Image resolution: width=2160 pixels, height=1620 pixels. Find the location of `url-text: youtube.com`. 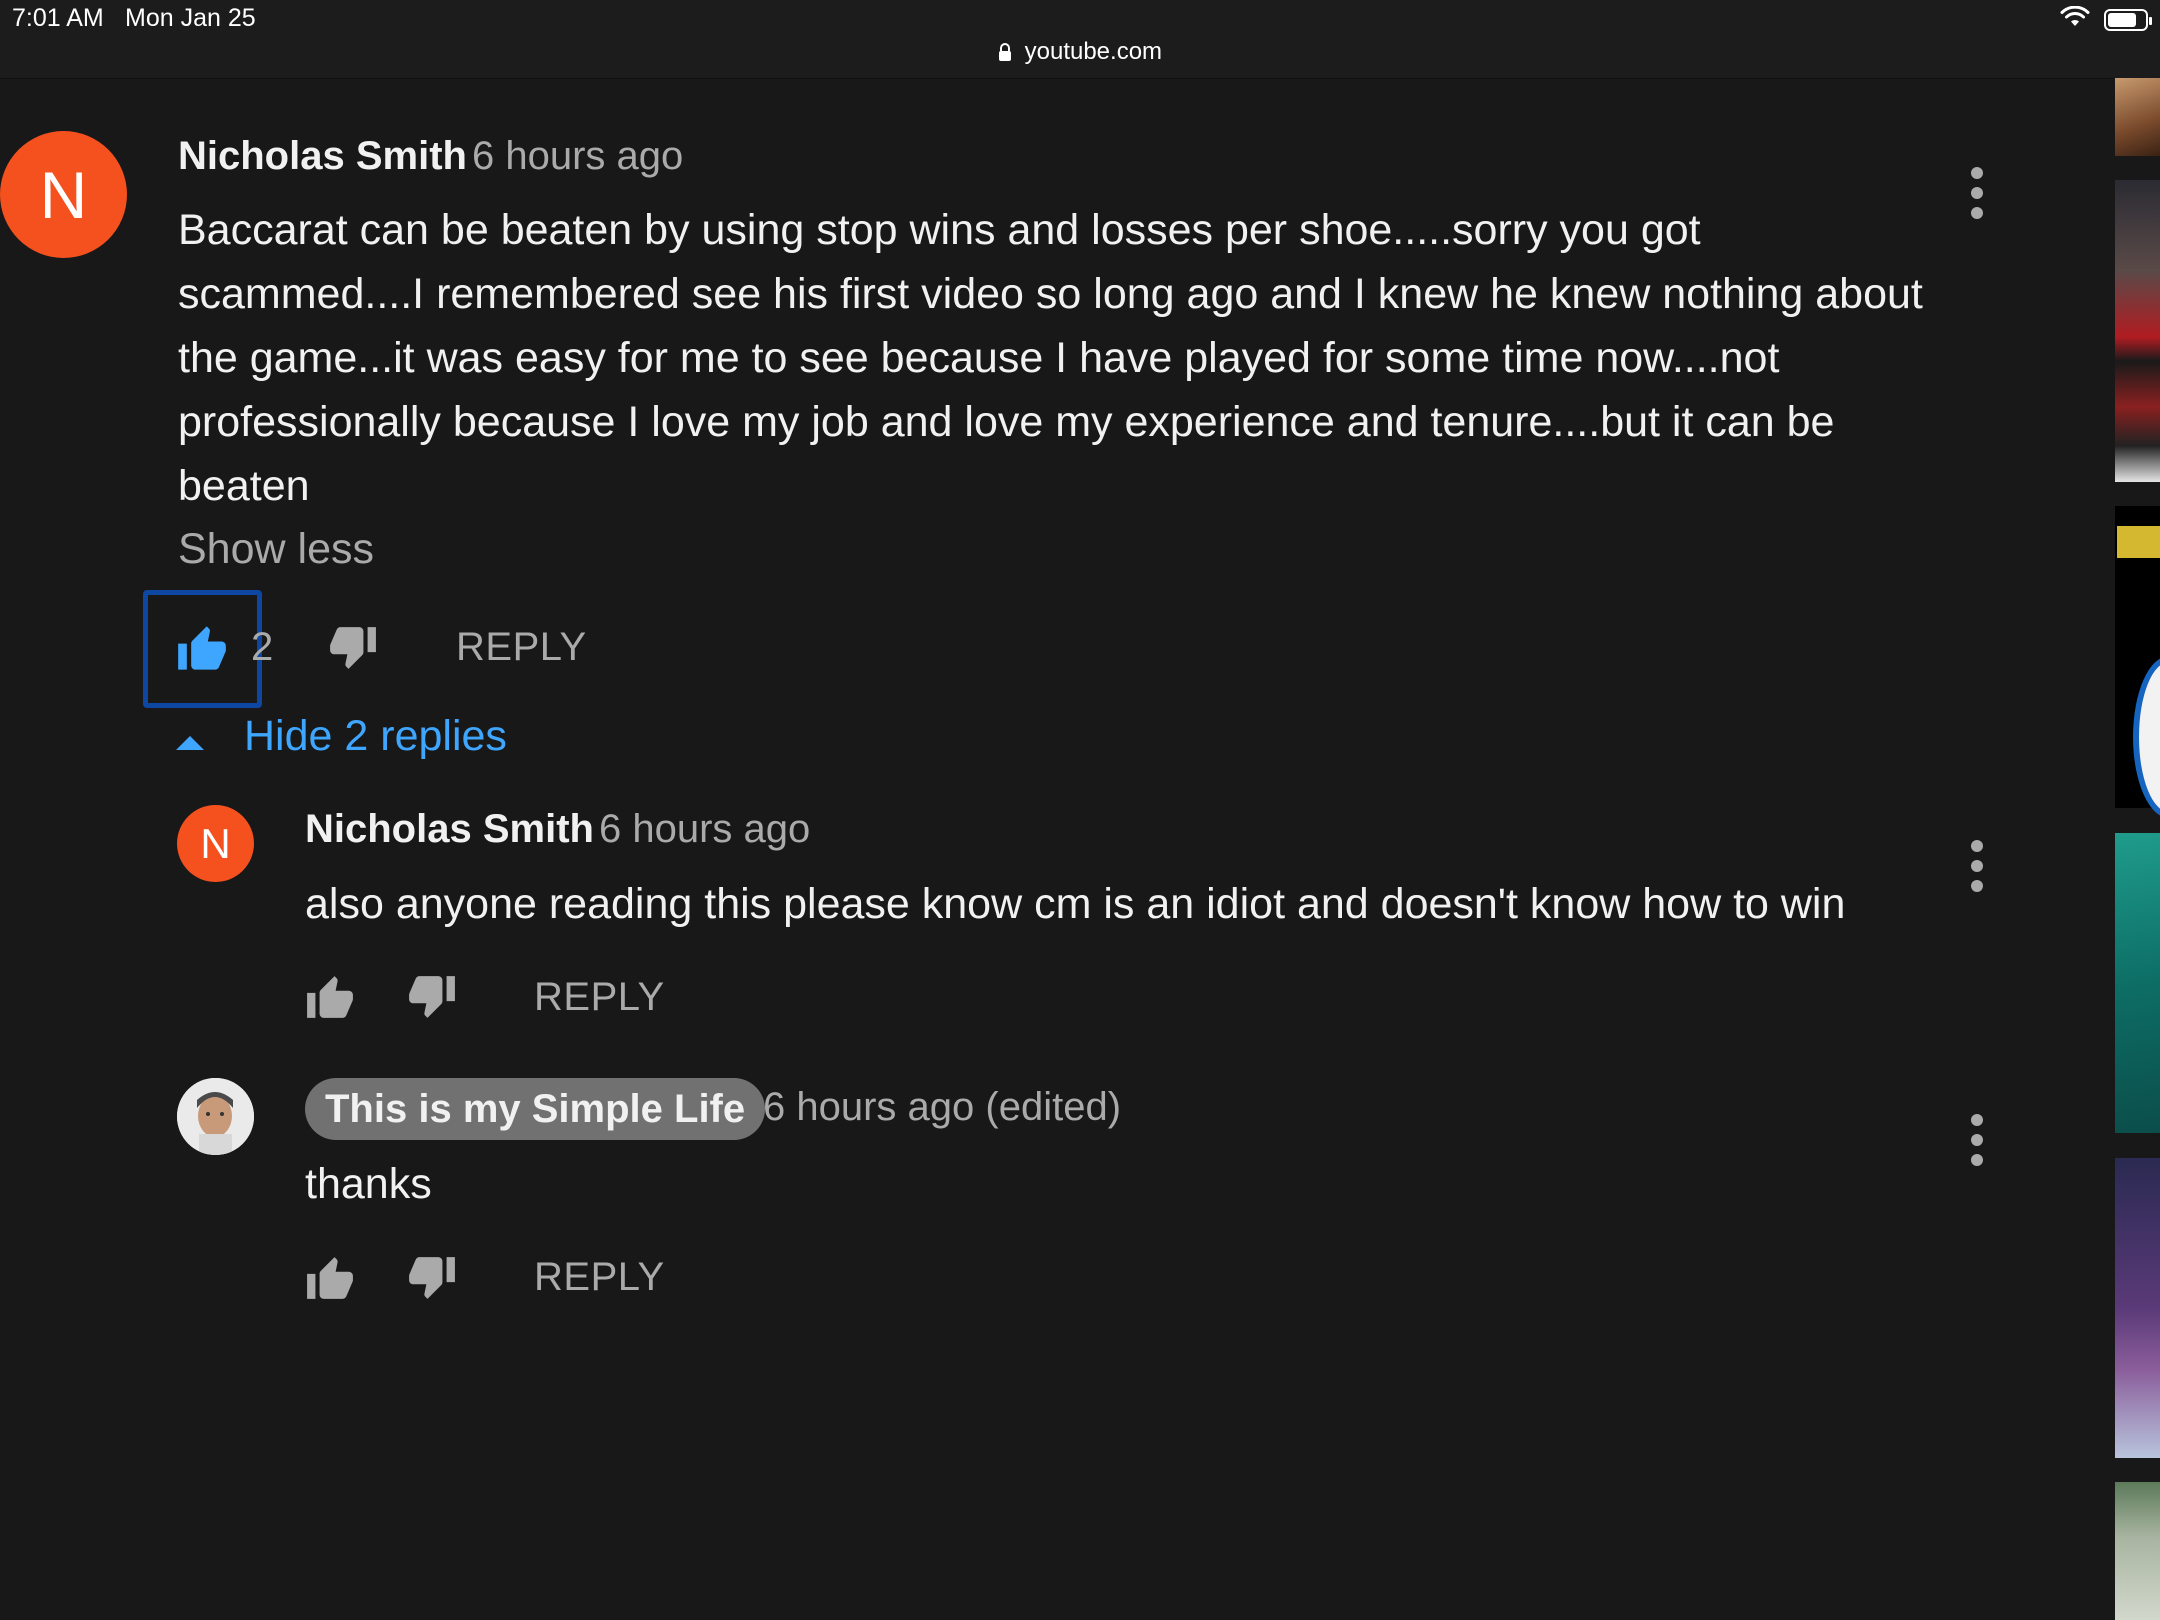

url-text: youtube.com is located at coordinates (1093, 51).